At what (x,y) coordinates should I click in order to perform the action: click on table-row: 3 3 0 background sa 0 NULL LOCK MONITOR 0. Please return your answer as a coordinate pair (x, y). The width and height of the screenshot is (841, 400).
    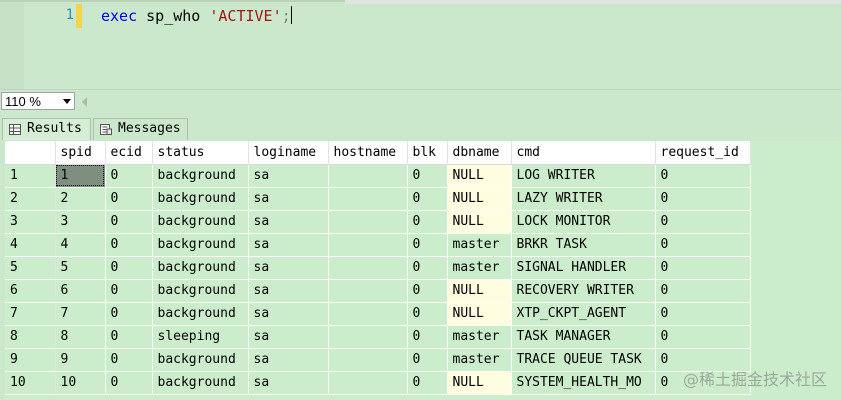
    Looking at the image, I should click on (378, 222).